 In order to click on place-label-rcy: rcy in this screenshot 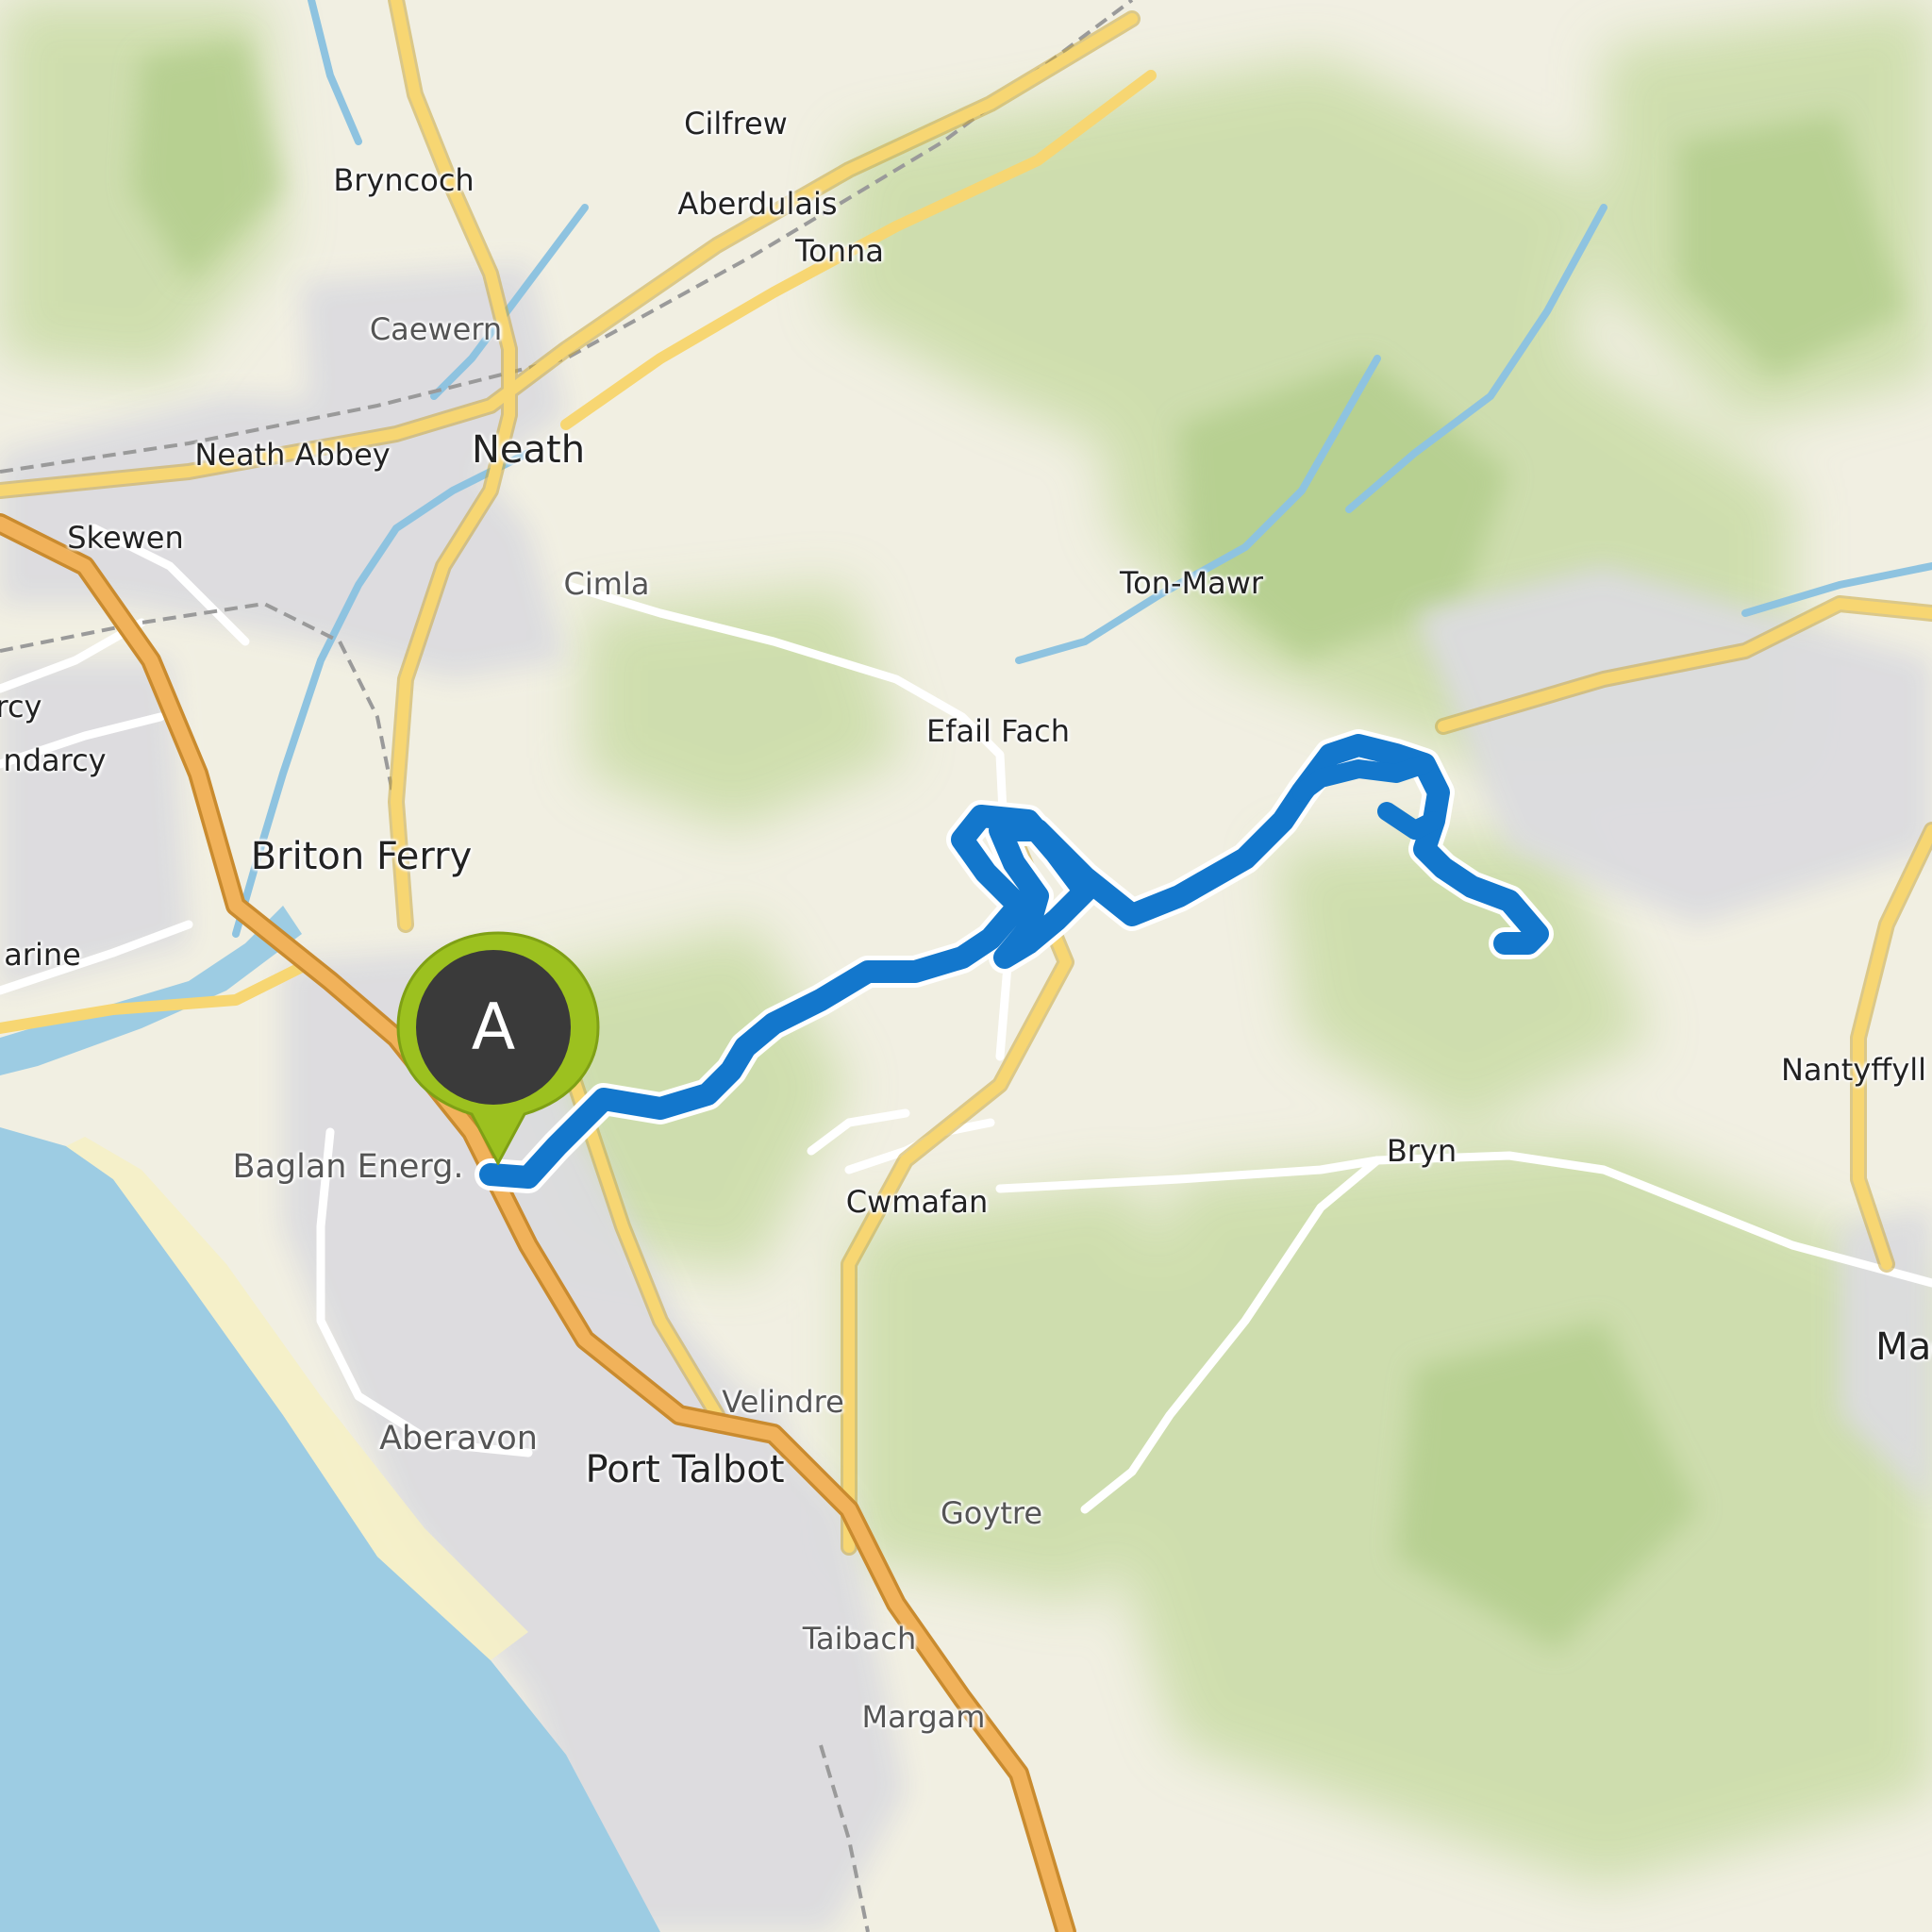, I will do `click(21, 707)`.